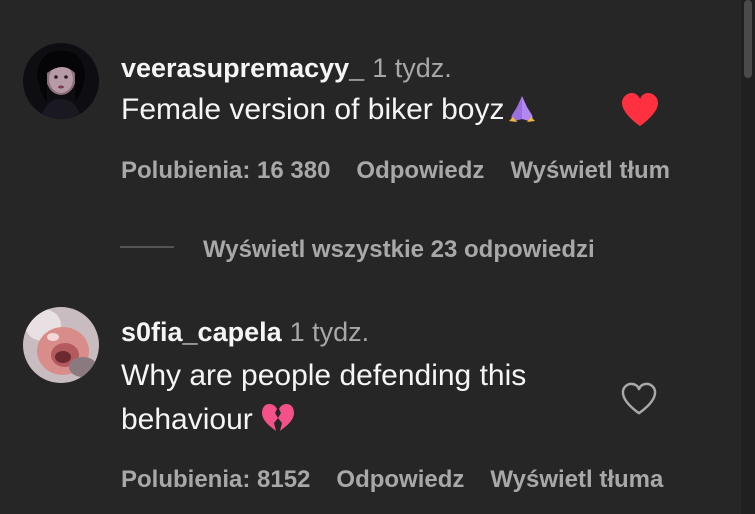 This screenshot has width=755, height=514. I want to click on comment-text: Female version of biker boyz, so click(330, 112).